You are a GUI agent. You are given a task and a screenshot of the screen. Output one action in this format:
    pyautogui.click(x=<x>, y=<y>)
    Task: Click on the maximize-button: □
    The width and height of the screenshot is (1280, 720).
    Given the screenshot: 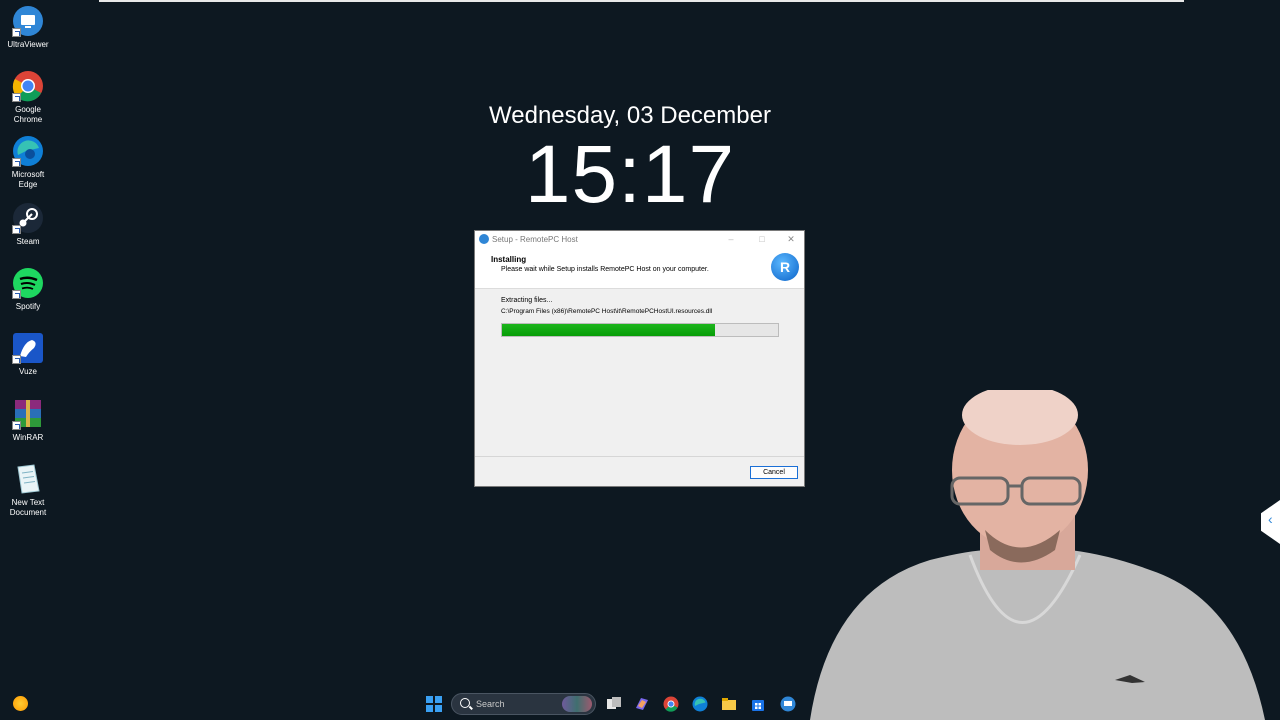 What is the action you would take?
    pyautogui.click(x=762, y=239)
    